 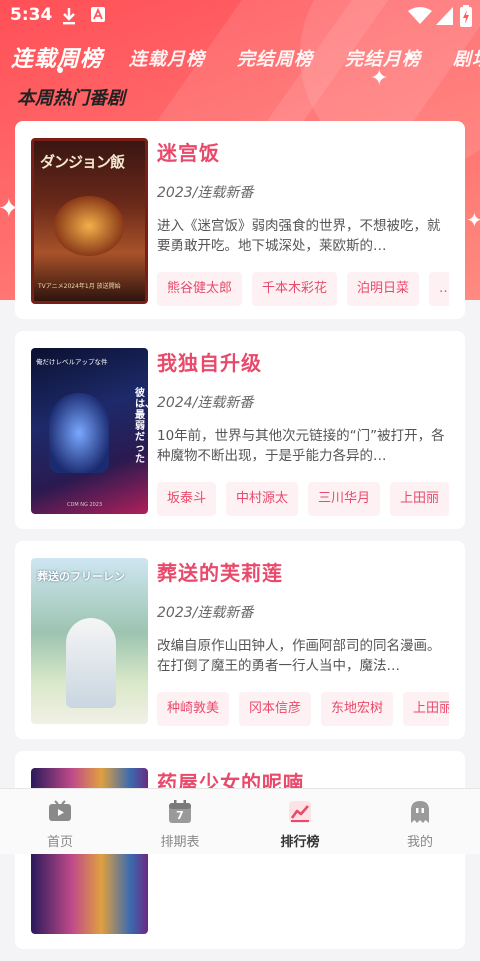 I want to click on sparkle-icon: ✦, so click(x=473, y=220).